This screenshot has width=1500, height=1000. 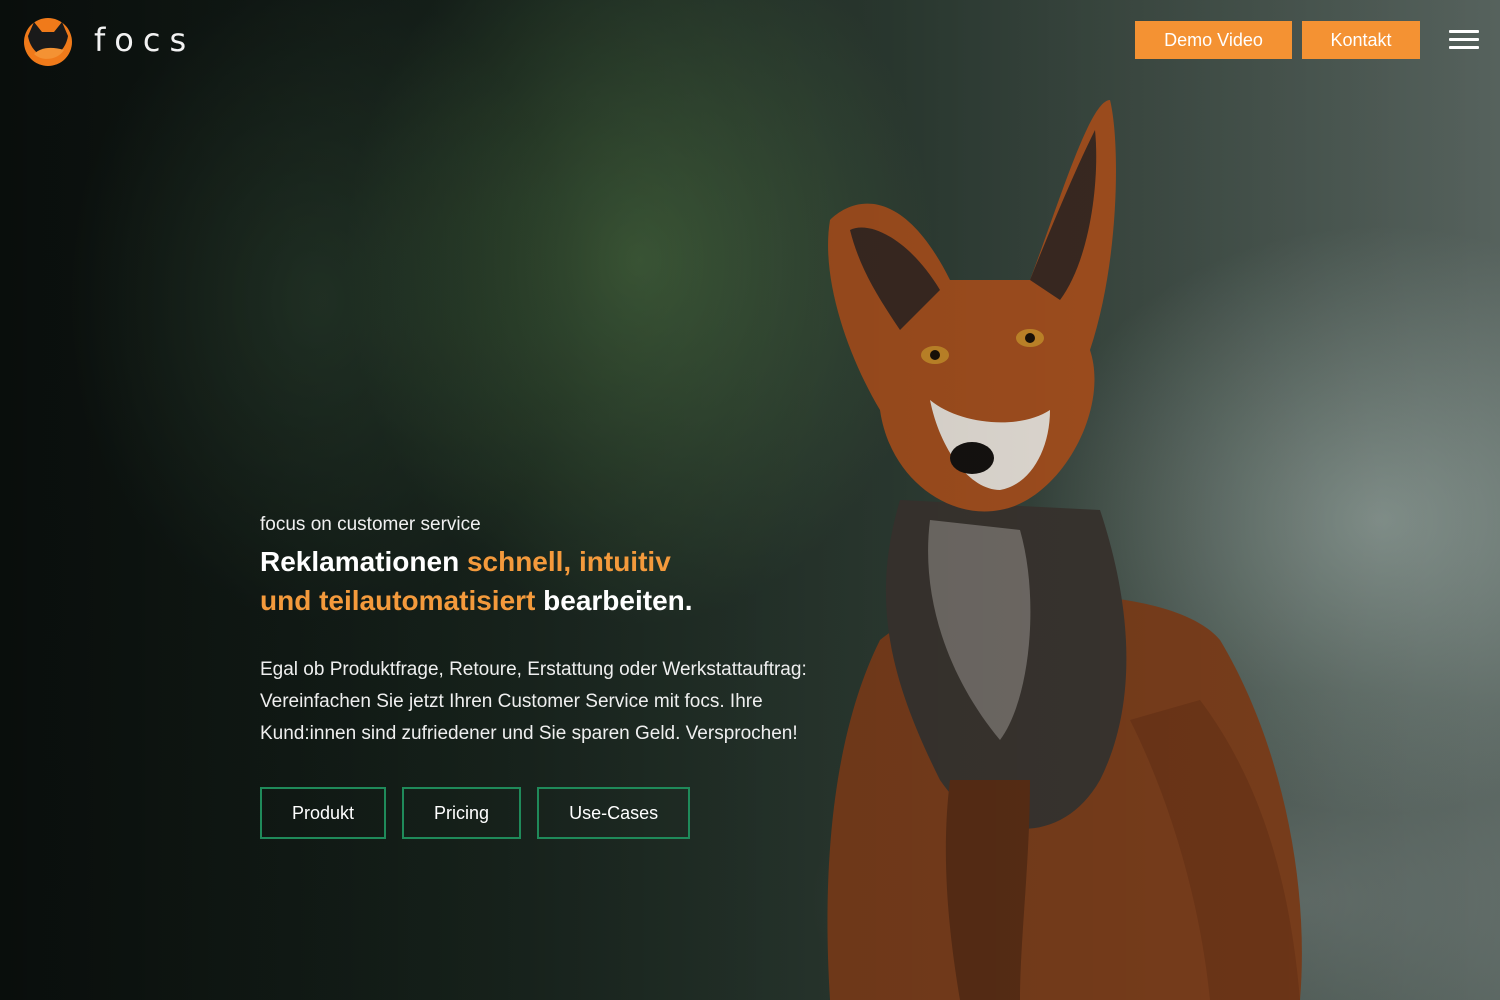 I want to click on pricing-button: Pricing, so click(x=462, y=813).